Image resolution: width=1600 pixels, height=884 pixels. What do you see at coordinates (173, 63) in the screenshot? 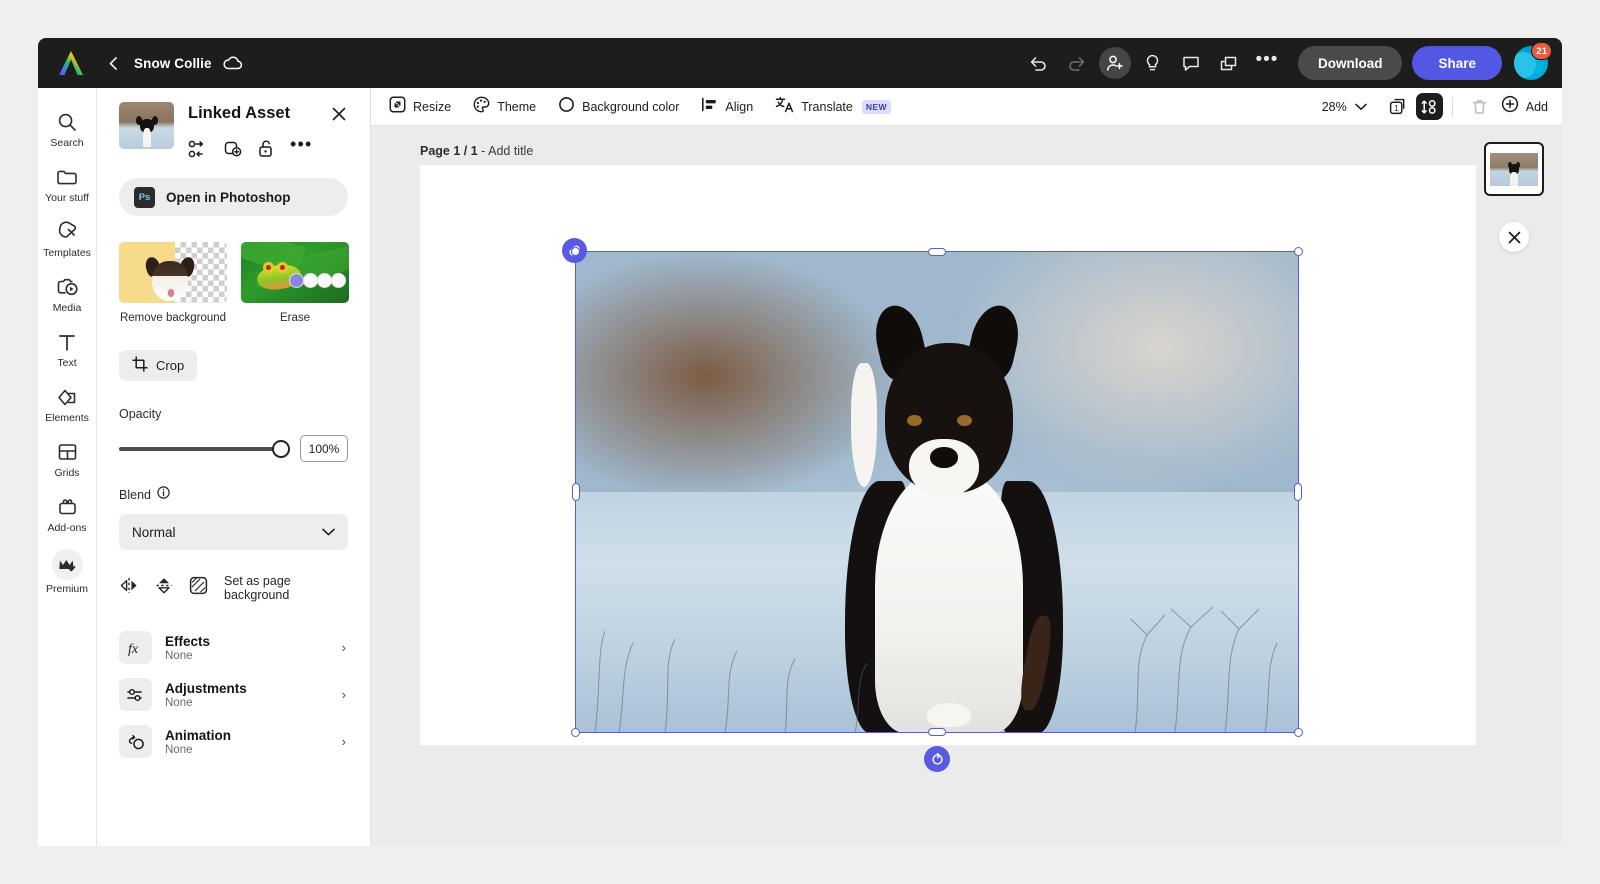
I see `document-title: Snow Collie` at bounding box center [173, 63].